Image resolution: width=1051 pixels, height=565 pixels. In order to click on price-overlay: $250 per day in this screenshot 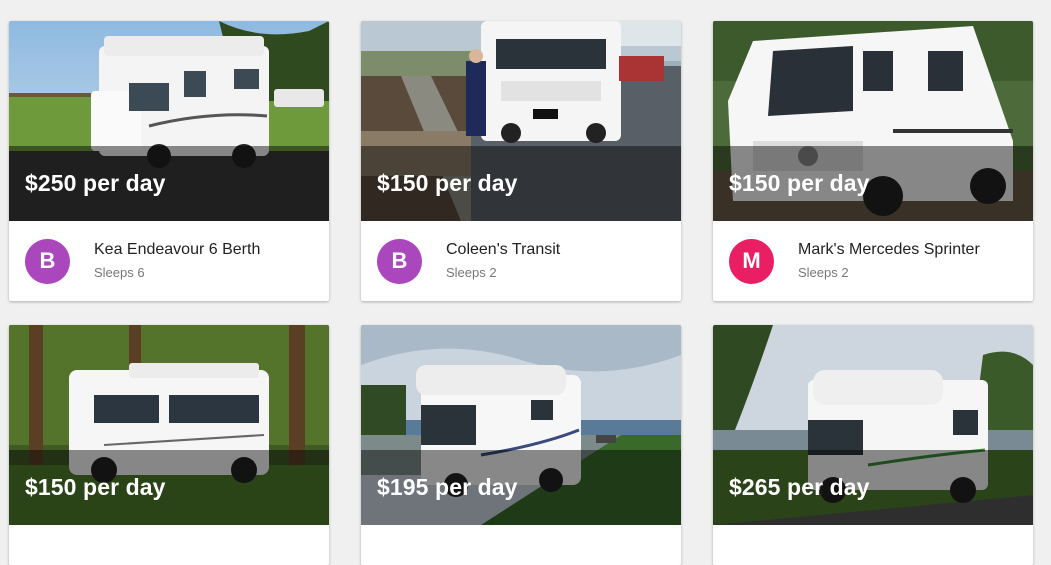, I will do `click(169, 183)`.